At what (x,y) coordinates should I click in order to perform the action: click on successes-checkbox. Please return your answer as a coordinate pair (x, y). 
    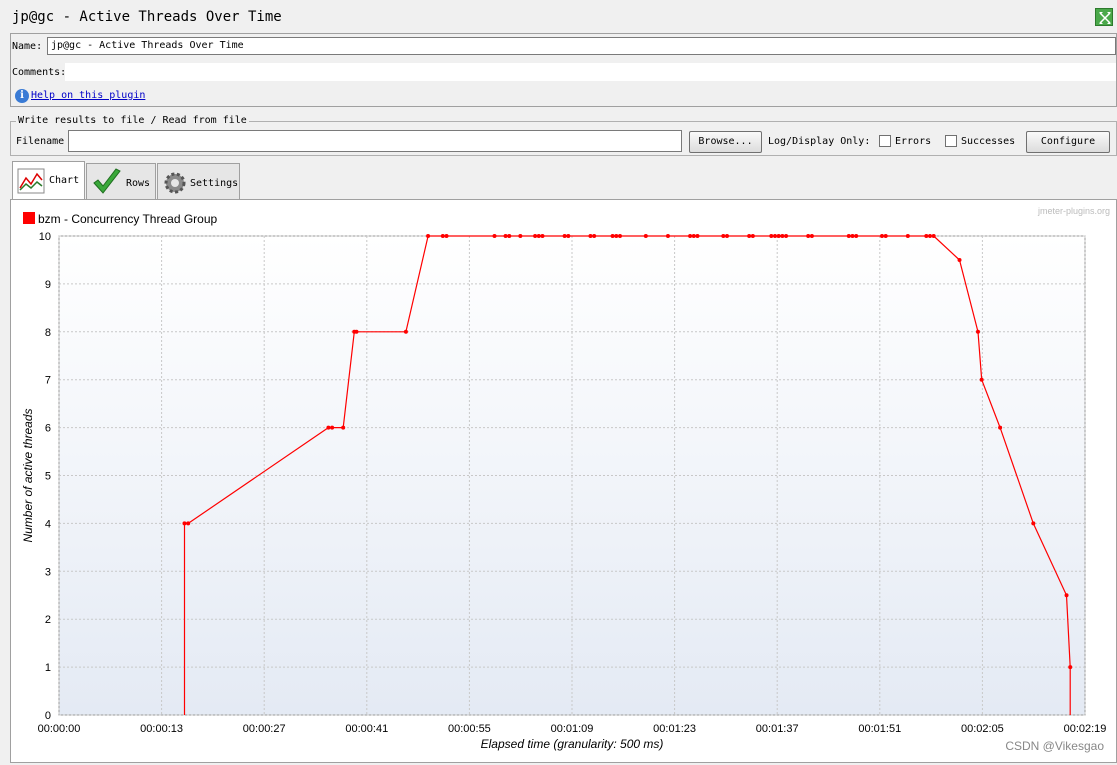
    Looking at the image, I should click on (951, 141).